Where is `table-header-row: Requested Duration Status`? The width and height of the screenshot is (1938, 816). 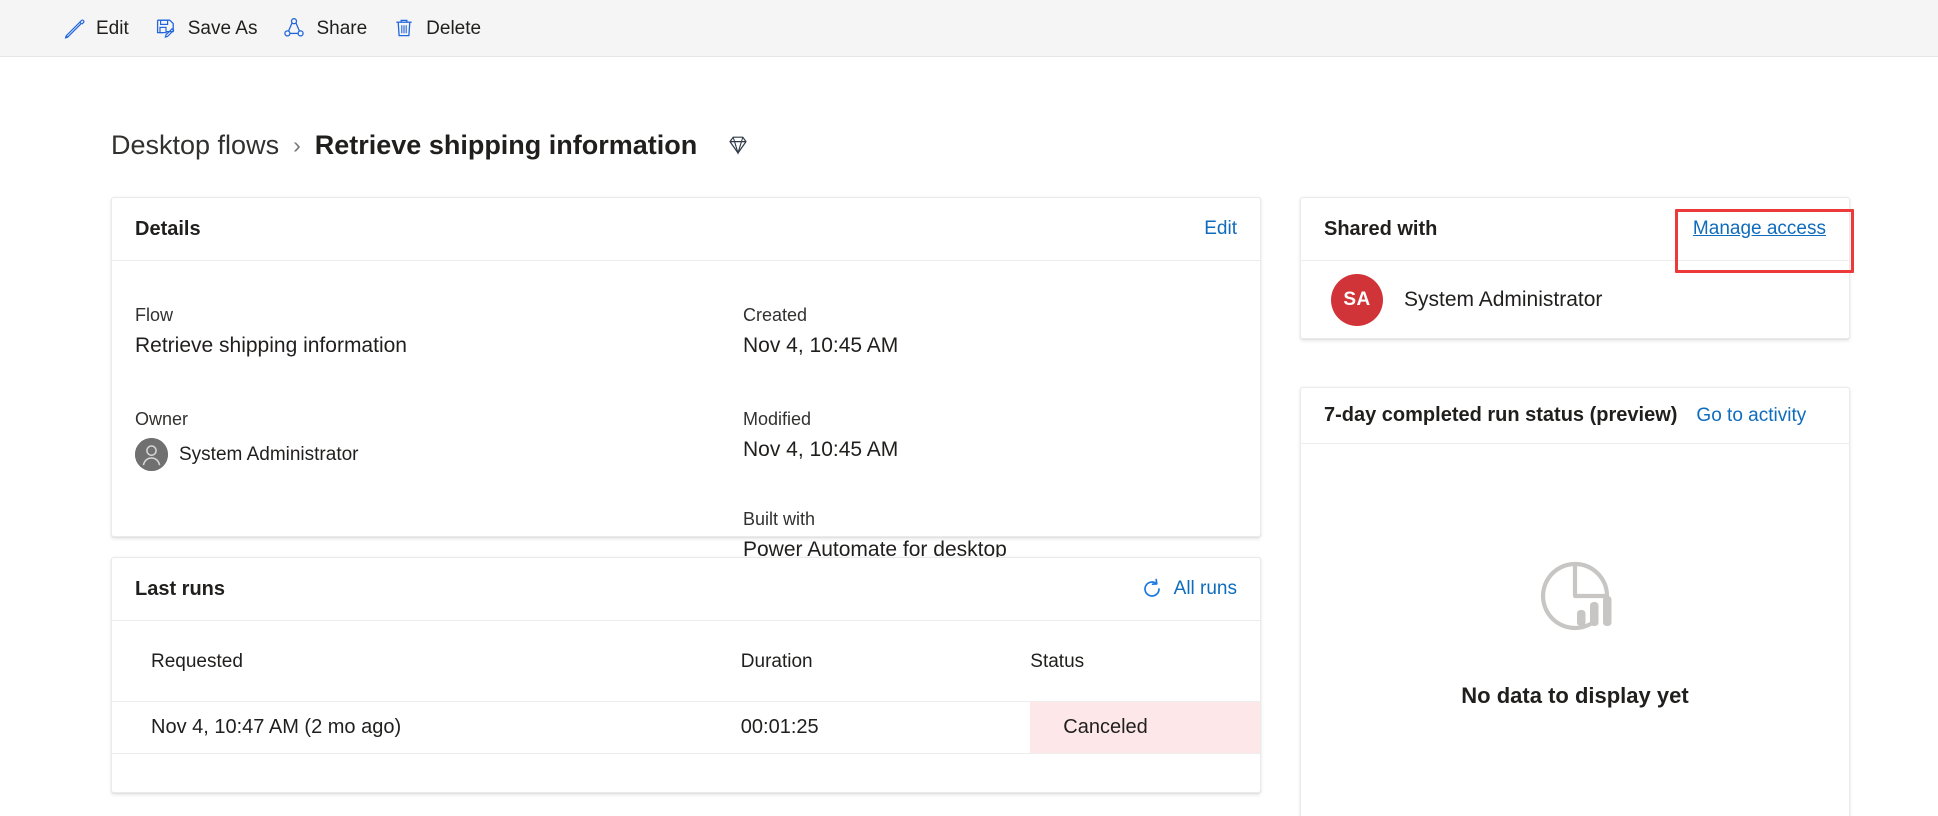 table-header-row: Requested Duration Status is located at coordinates (686, 661).